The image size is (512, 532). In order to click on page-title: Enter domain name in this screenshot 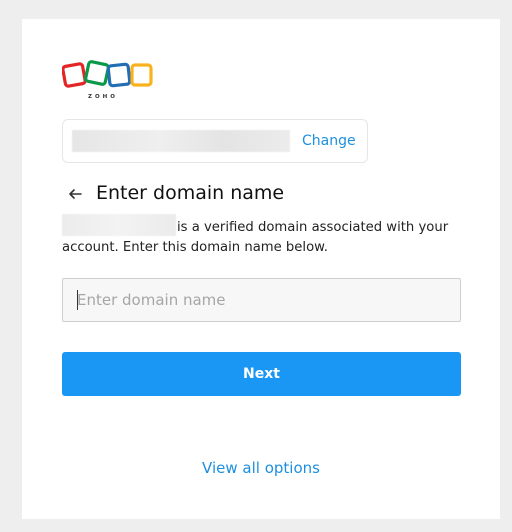, I will do `click(190, 193)`.